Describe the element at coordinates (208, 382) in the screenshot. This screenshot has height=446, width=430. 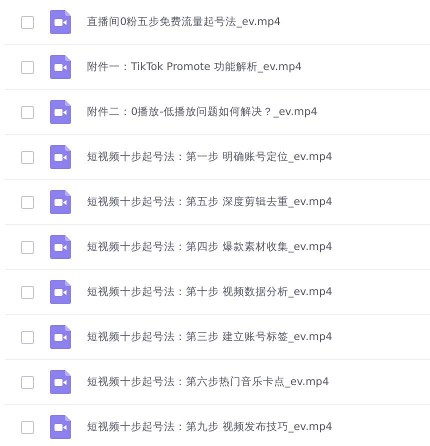
I see `file-name: 短视频十步起号法：第六步热门音乐卡点_ev.mp4` at that location.